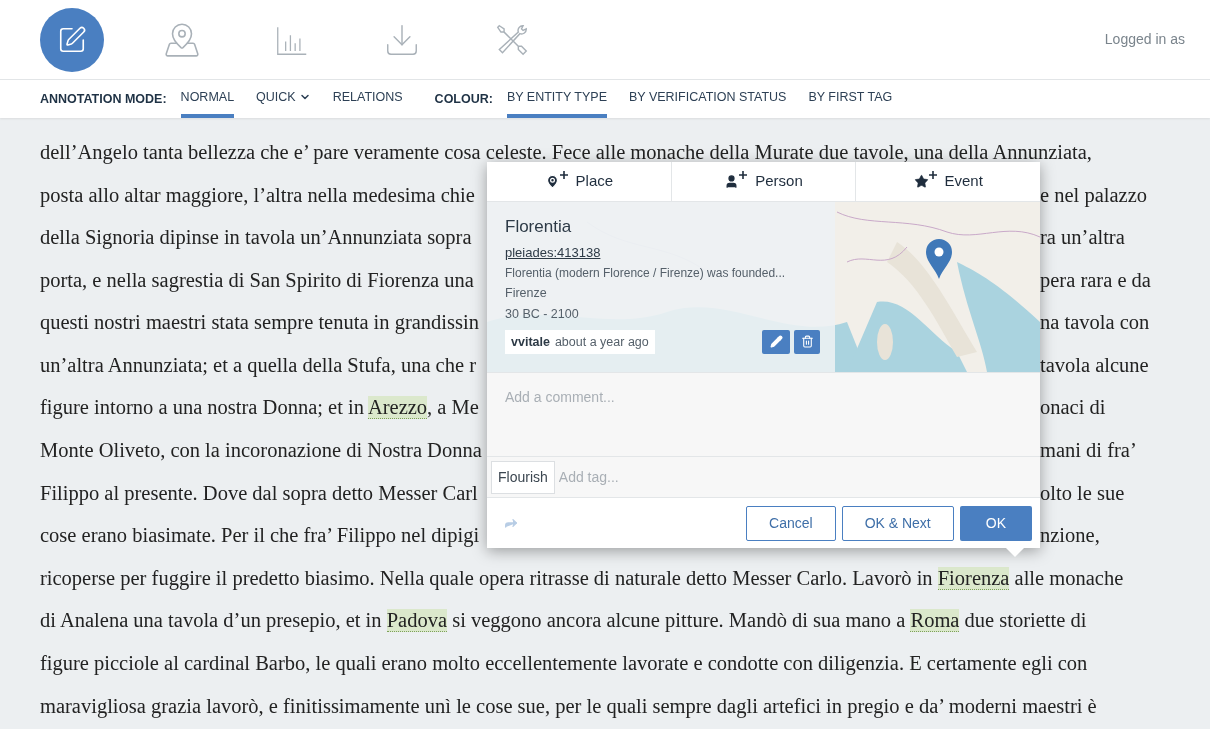  I want to click on text-fragment: na tavola con, so click(1095, 322).